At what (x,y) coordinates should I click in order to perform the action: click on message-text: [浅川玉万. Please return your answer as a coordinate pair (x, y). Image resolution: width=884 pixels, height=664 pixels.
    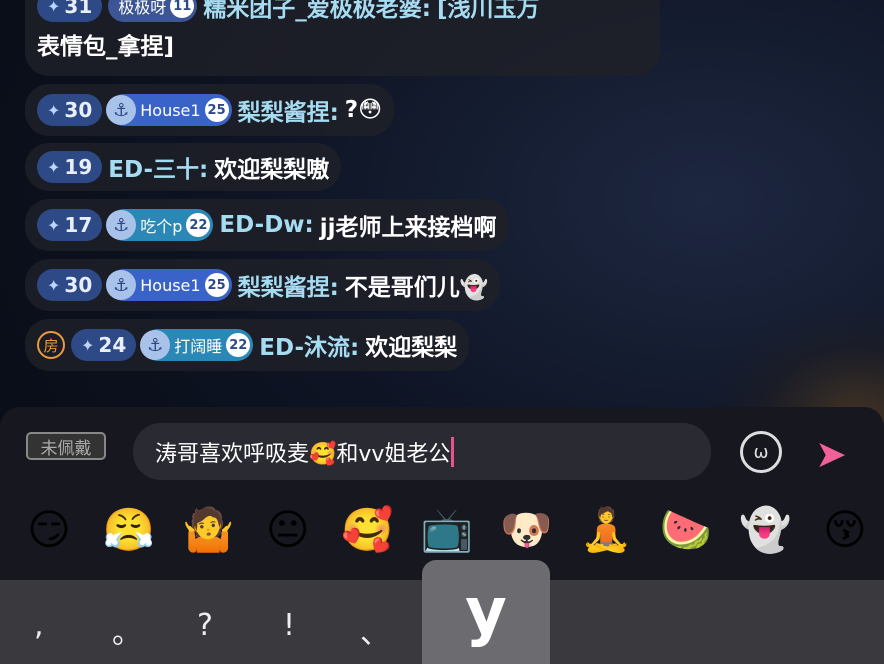
    Looking at the image, I should click on (488, 11).